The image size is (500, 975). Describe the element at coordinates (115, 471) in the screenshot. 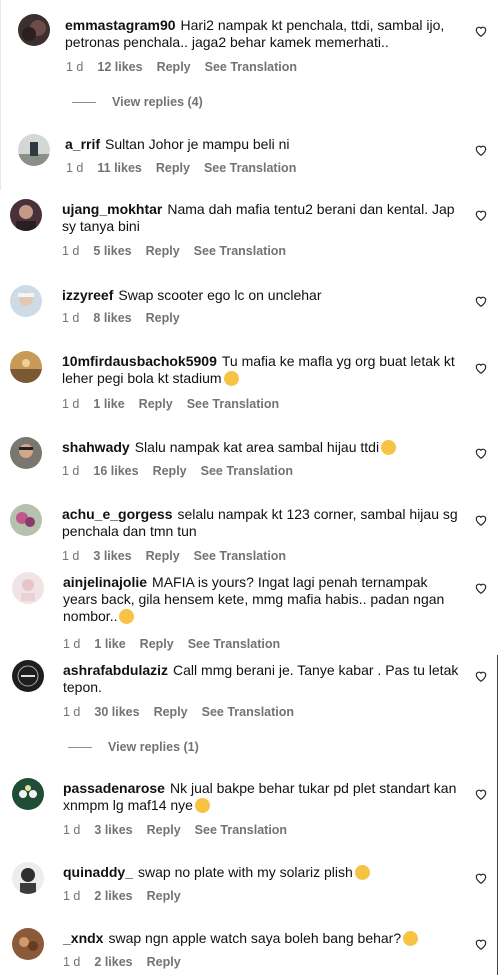

I see `like-count: 16 likes` at that location.